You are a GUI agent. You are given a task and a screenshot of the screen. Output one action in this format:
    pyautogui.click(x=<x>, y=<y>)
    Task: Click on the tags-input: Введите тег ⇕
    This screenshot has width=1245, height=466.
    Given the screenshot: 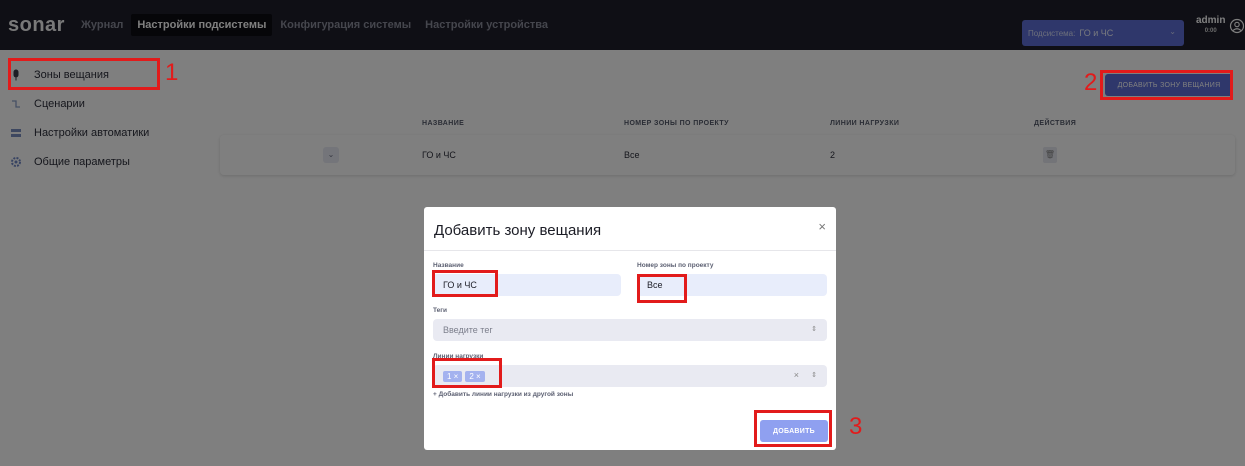 What is the action you would take?
    pyautogui.click(x=630, y=330)
    